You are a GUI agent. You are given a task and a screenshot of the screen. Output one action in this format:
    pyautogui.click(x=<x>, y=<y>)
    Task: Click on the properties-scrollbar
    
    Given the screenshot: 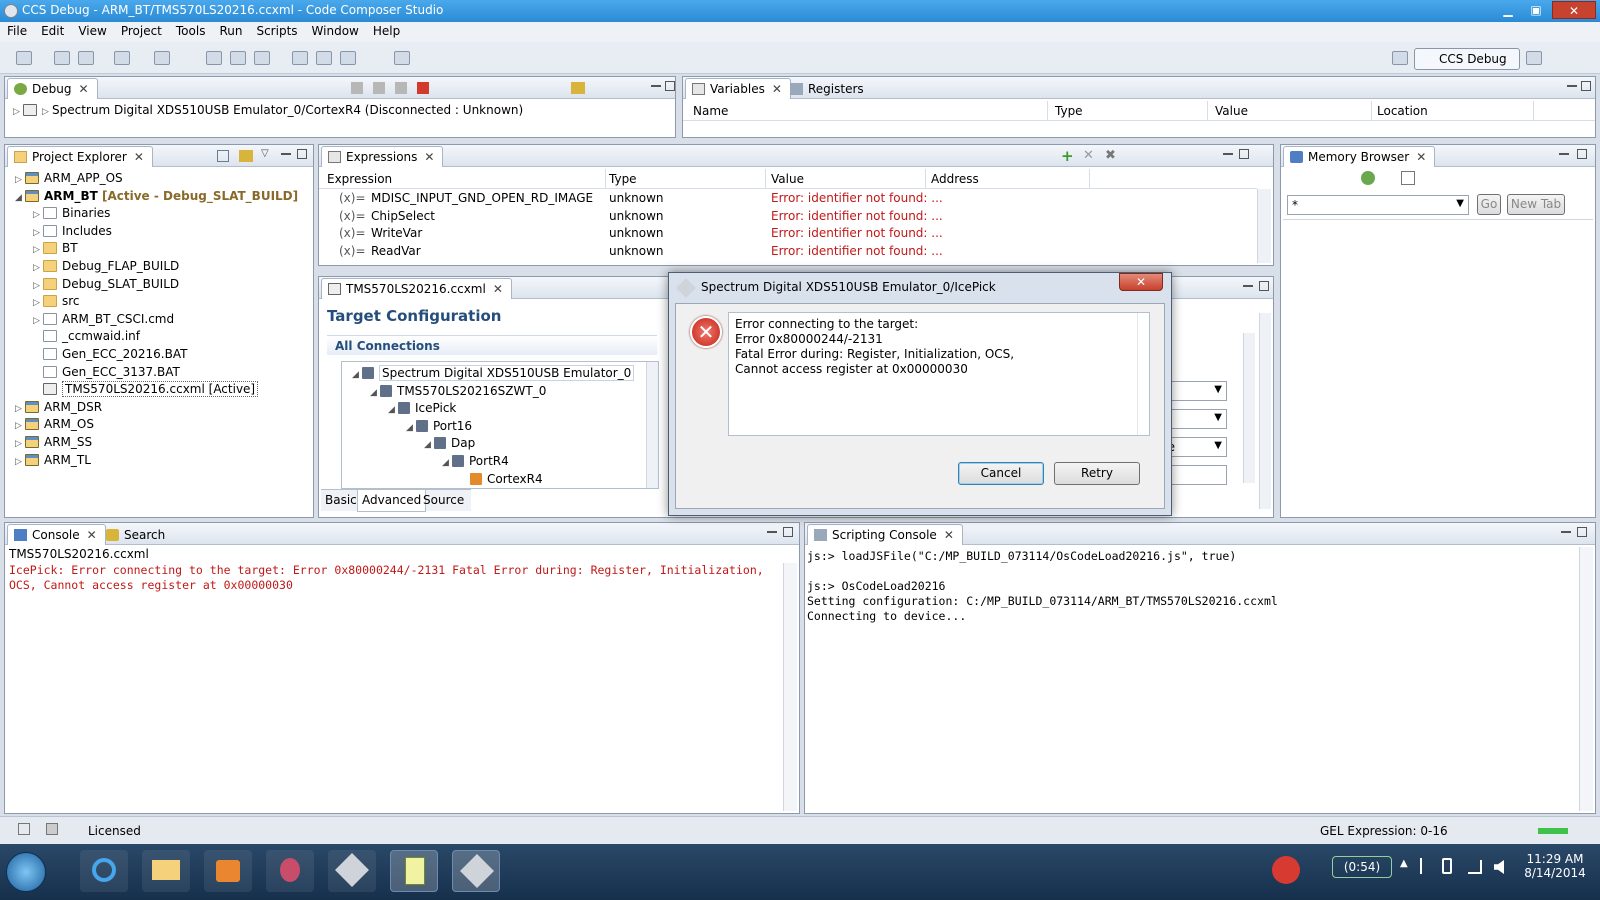 What is the action you would take?
    pyautogui.click(x=1249, y=408)
    